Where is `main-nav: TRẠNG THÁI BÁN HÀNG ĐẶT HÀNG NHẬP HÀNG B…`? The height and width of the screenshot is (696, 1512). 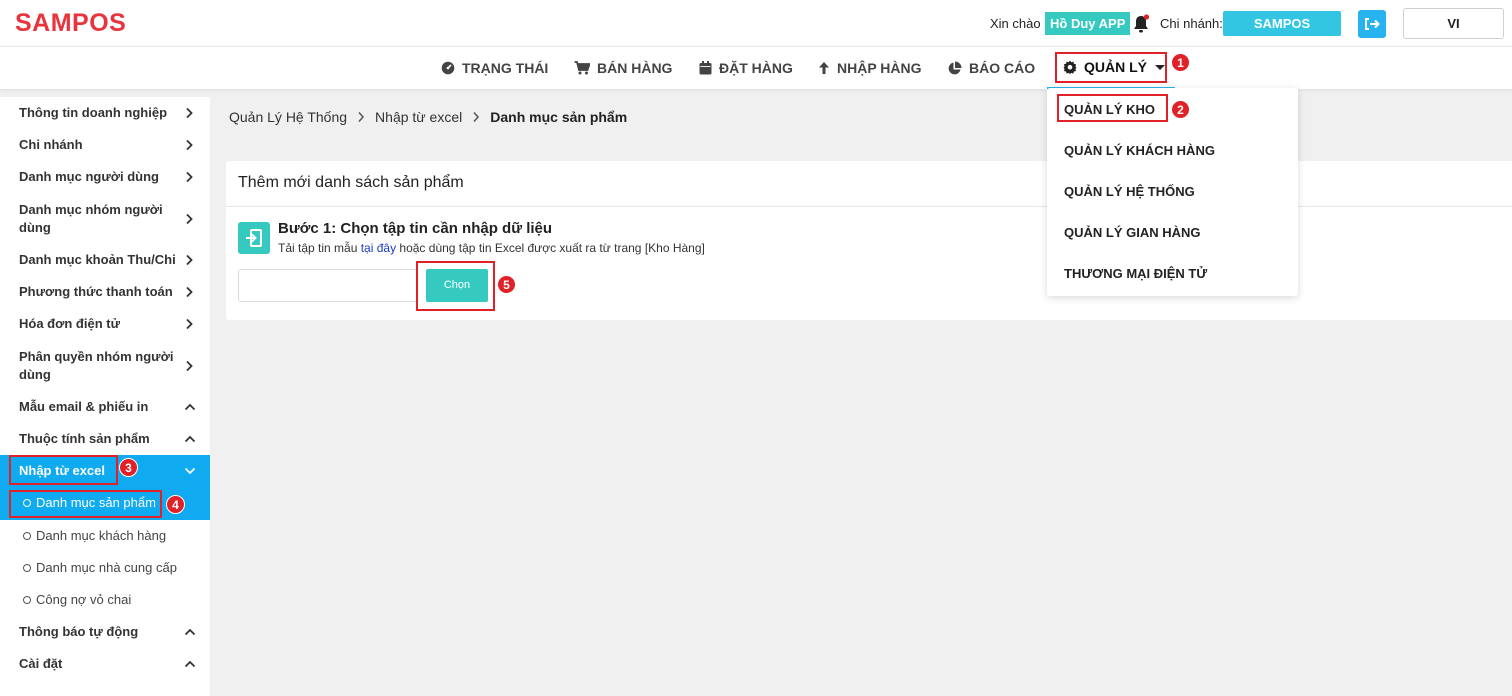 main-nav: TRẠNG THÁI BÁN HÀNG ĐẶT HÀNG NHẬP HÀNG B… is located at coordinates (756, 68).